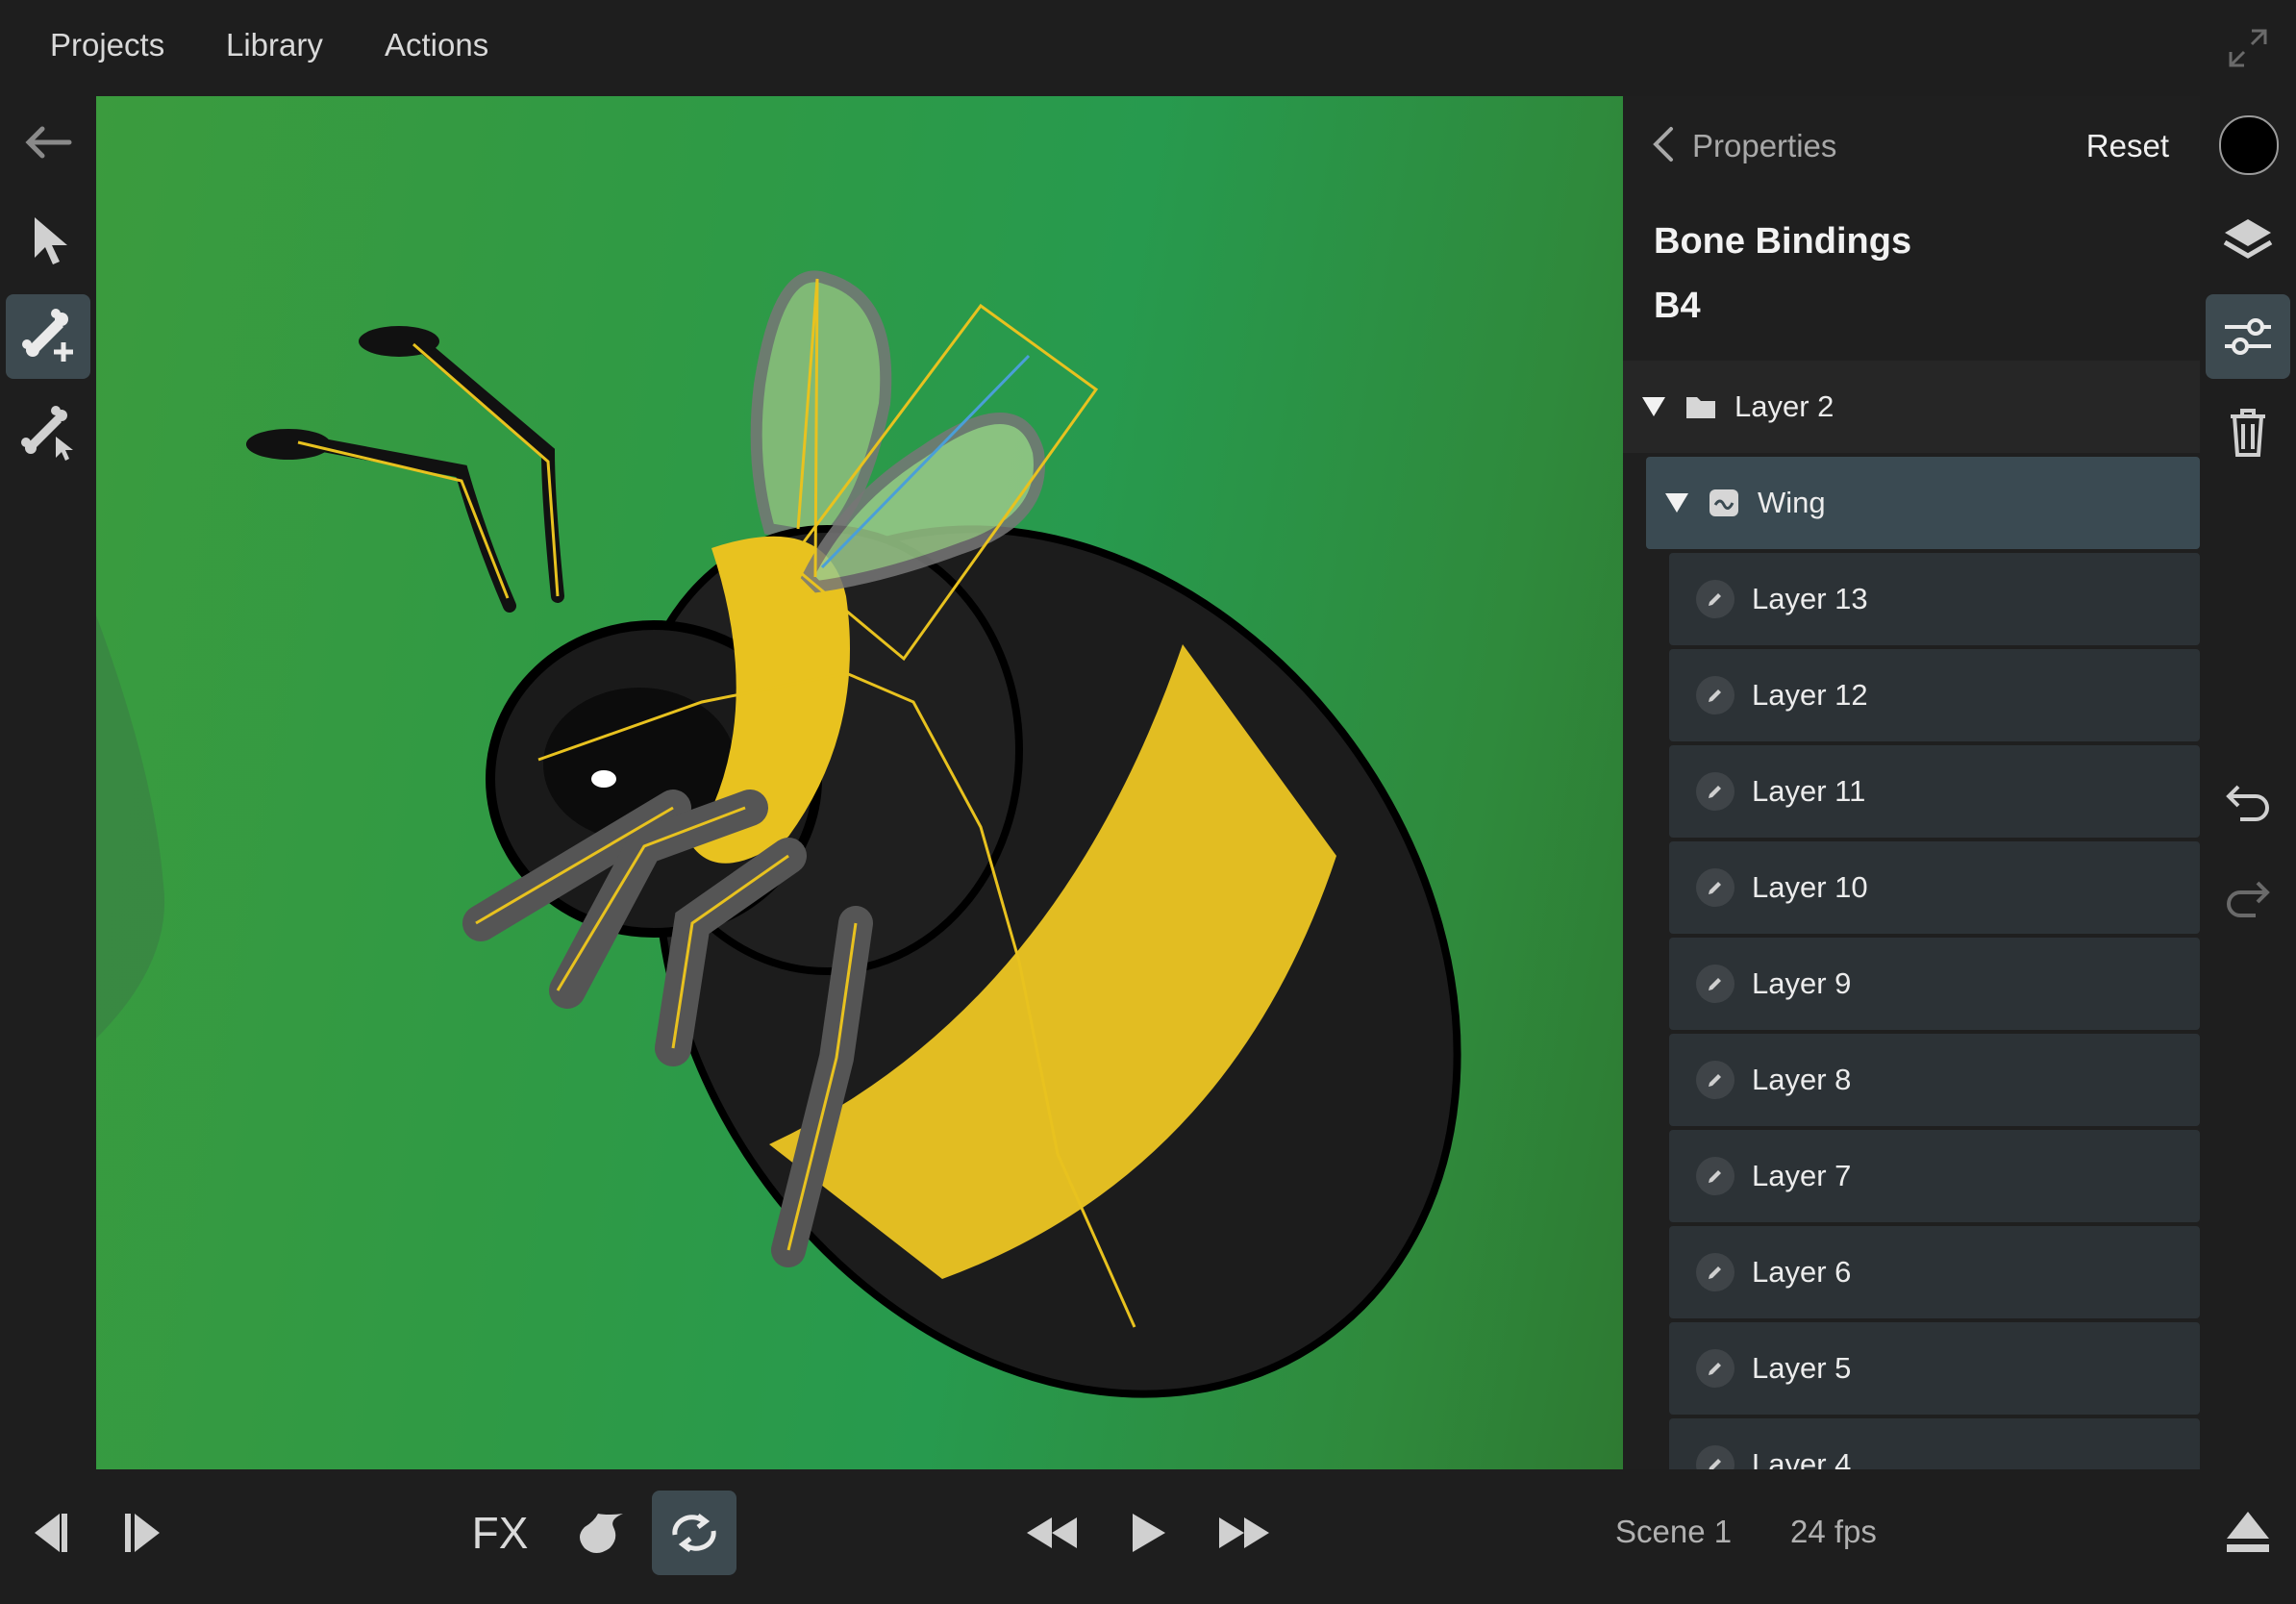 The image size is (2296, 1604). I want to click on redo-icon, so click(2248, 898).